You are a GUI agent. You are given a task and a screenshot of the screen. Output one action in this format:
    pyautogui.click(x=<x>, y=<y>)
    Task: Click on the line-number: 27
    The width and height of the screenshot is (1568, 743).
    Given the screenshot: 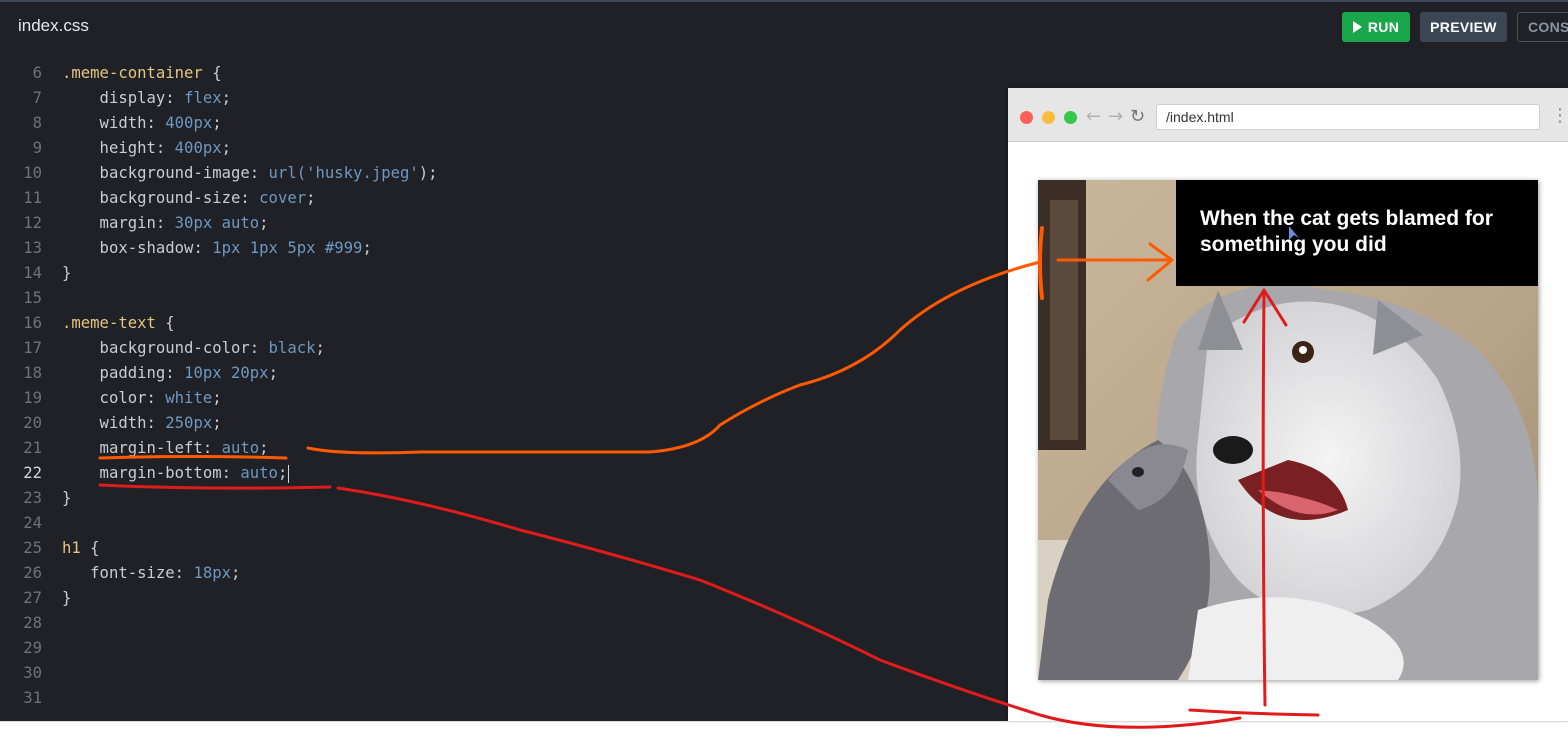 What is the action you would take?
    pyautogui.click(x=32, y=598)
    